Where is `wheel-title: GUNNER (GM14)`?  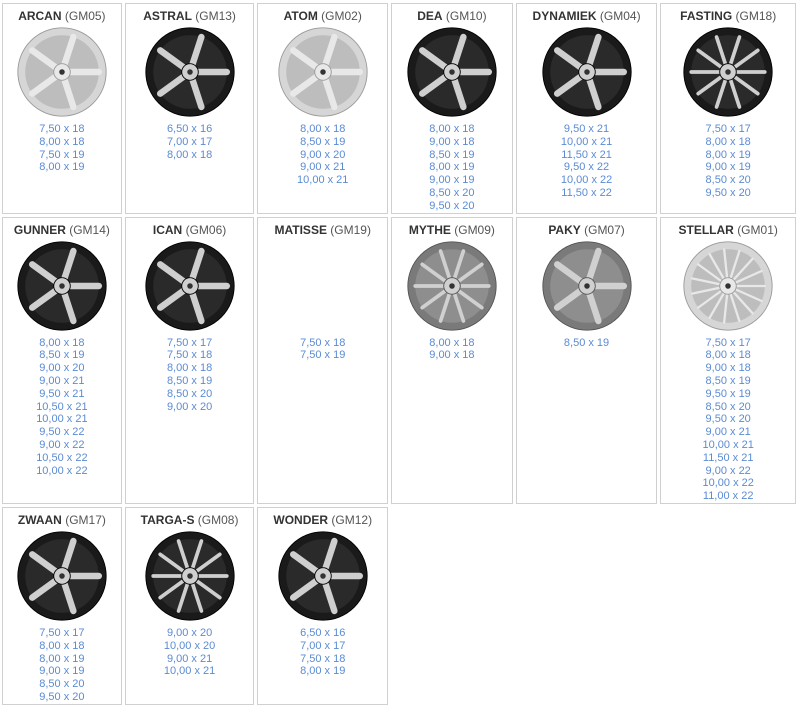
wheel-title: GUNNER (GM14) is located at coordinates (62, 230).